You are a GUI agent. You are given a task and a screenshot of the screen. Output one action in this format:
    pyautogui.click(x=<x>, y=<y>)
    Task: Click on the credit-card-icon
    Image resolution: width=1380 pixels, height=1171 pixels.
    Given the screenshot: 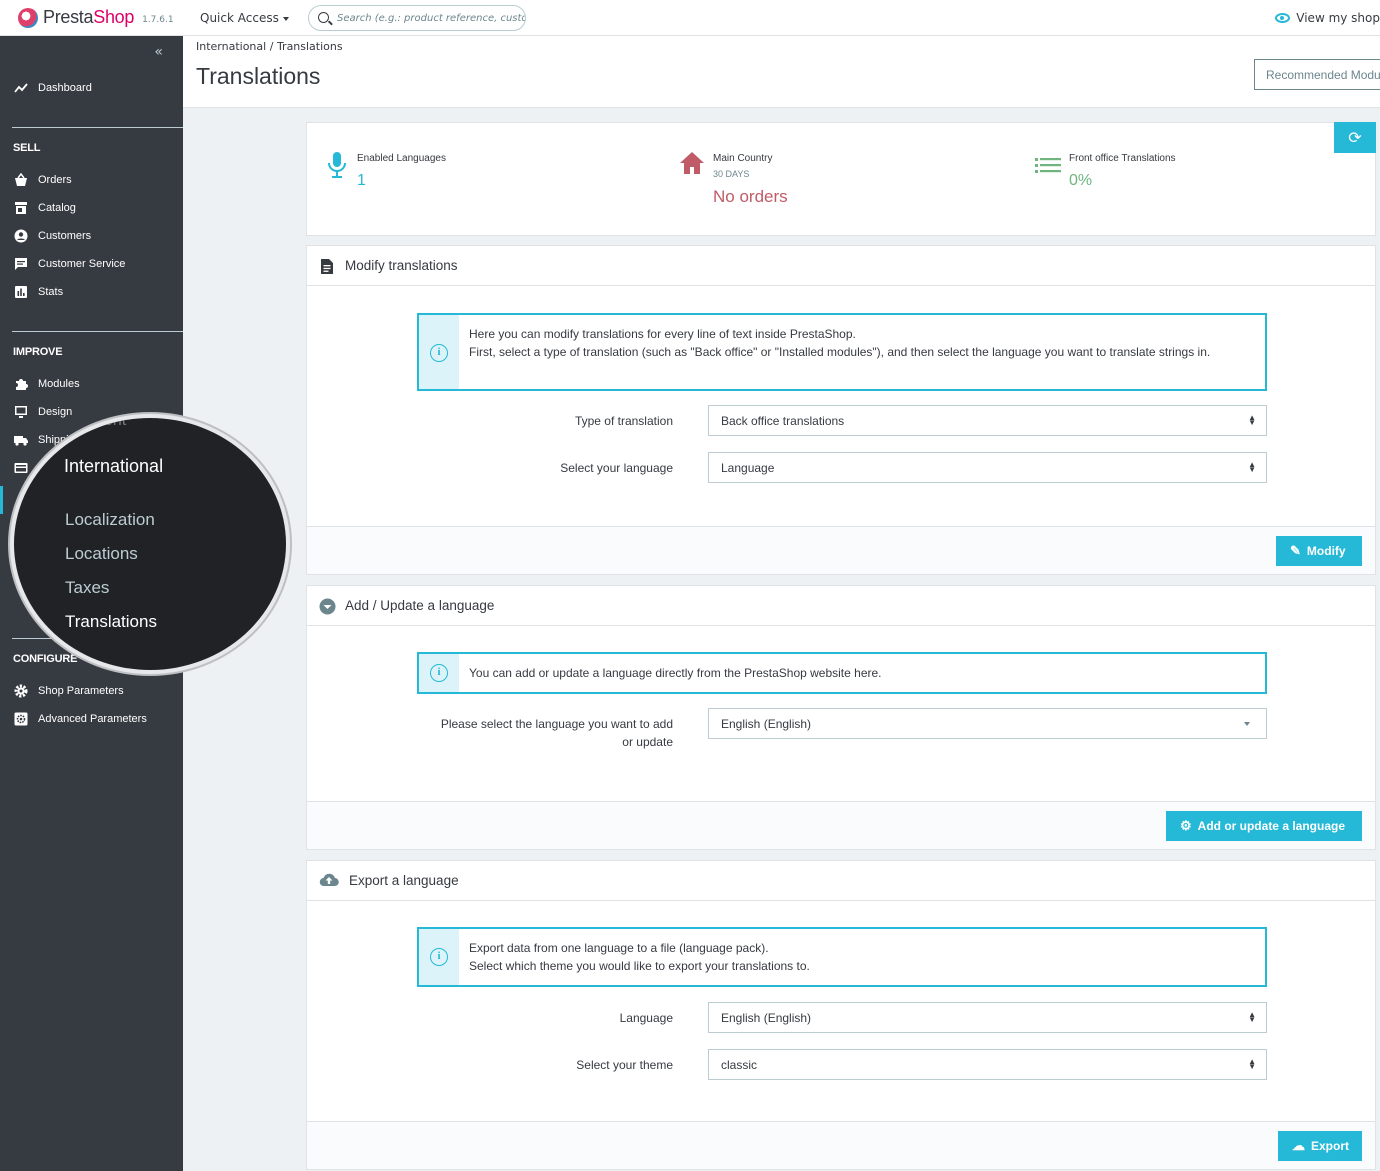 What is the action you would take?
    pyautogui.click(x=21, y=468)
    